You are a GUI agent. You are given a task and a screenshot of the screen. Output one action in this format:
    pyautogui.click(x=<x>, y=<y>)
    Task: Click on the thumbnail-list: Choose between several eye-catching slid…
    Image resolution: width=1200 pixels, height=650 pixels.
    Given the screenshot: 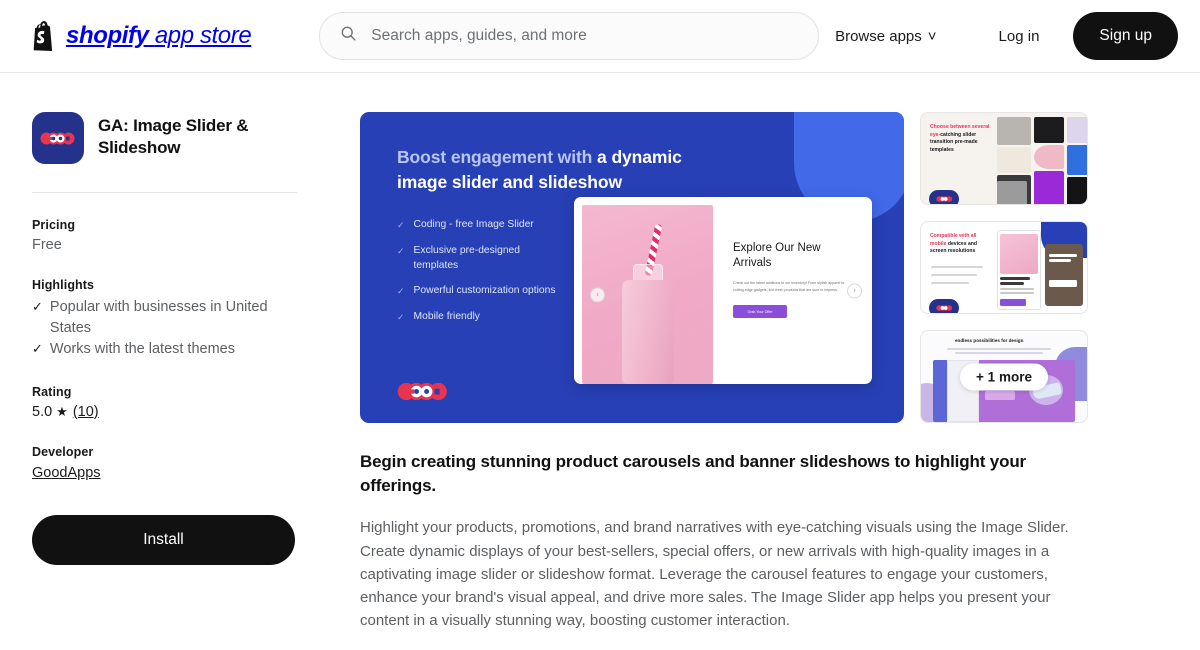 What is the action you would take?
    pyautogui.click(x=1004, y=267)
    